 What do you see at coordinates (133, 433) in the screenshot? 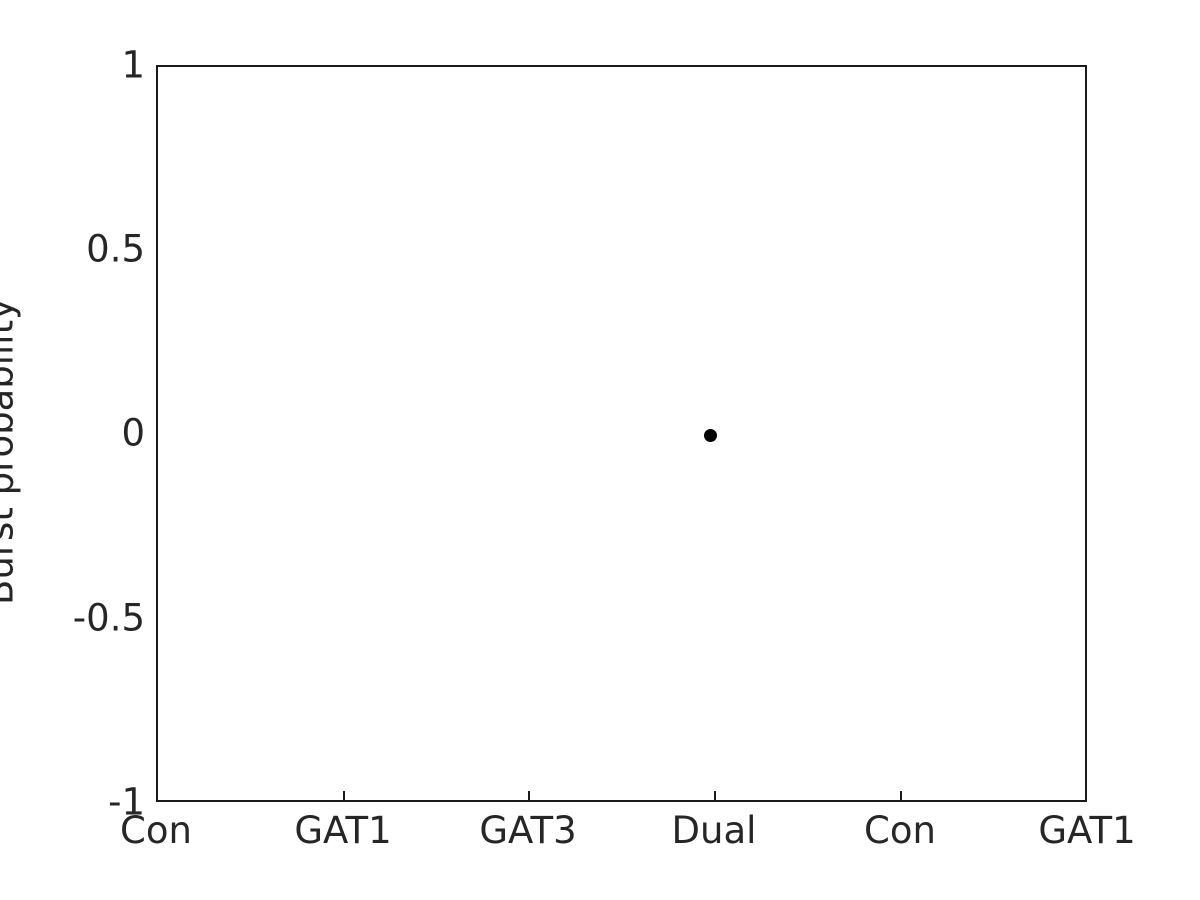
I see `y-tick-label-0: 0` at bounding box center [133, 433].